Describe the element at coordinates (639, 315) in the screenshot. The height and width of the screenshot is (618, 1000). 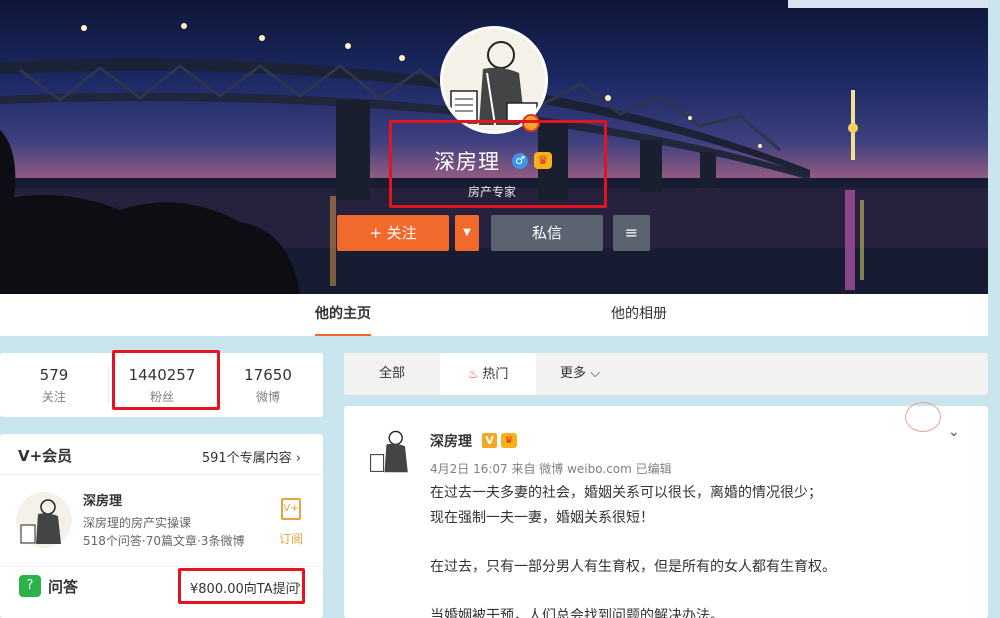
I see `tab-album: 他的相册` at that location.